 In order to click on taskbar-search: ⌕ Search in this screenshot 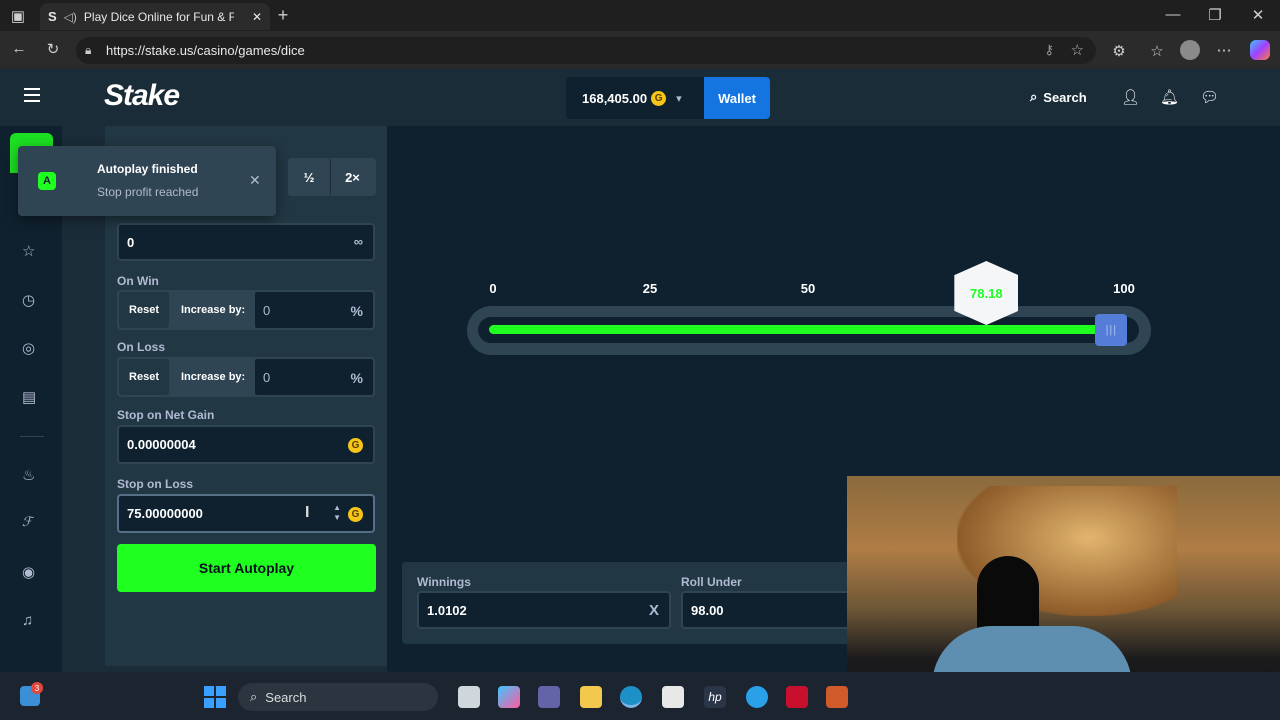, I will do `click(338, 697)`.